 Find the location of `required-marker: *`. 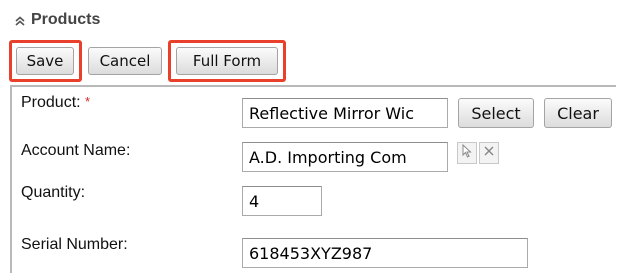

required-marker: * is located at coordinates (88, 101).